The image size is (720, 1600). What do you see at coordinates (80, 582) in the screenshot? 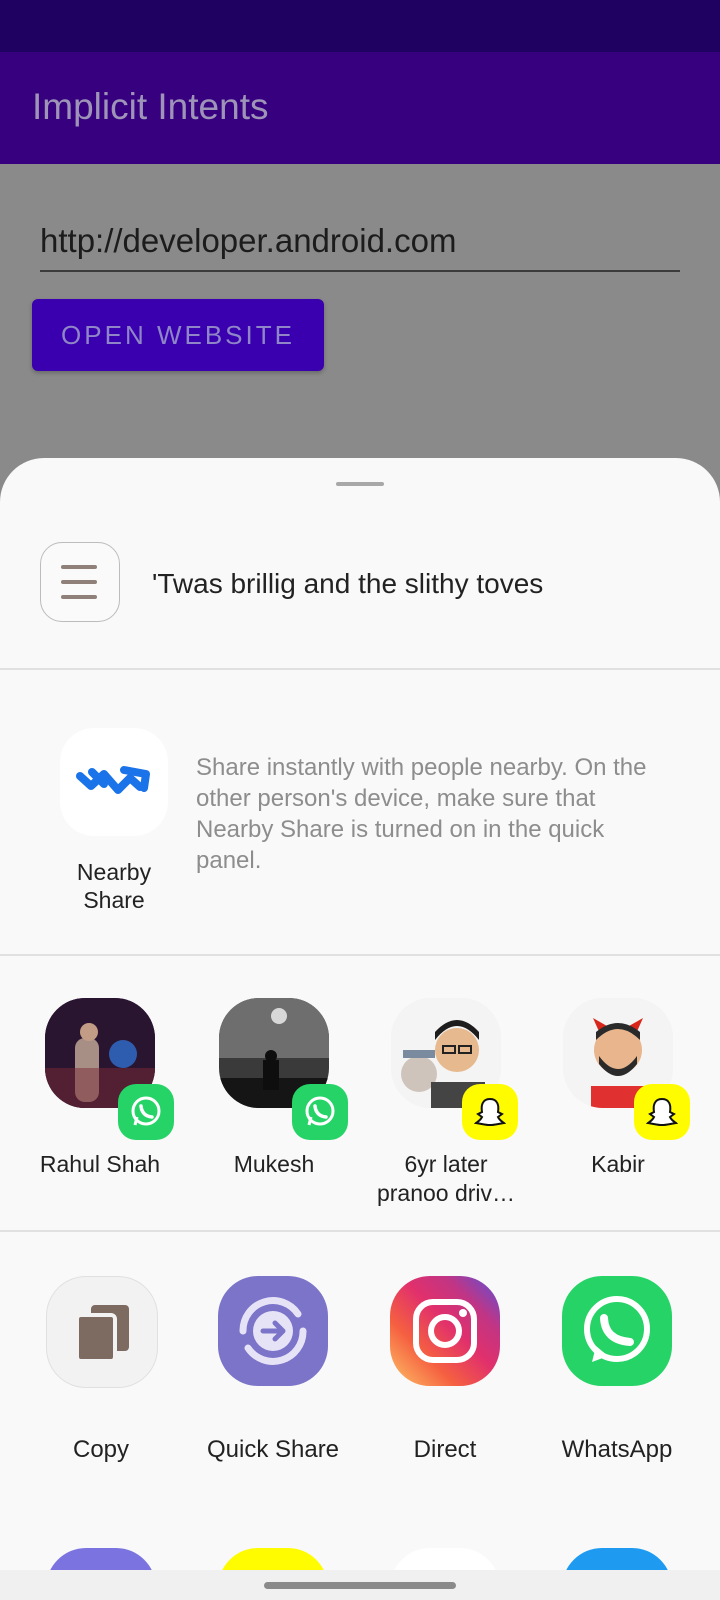
I see `text-document-icon` at bounding box center [80, 582].